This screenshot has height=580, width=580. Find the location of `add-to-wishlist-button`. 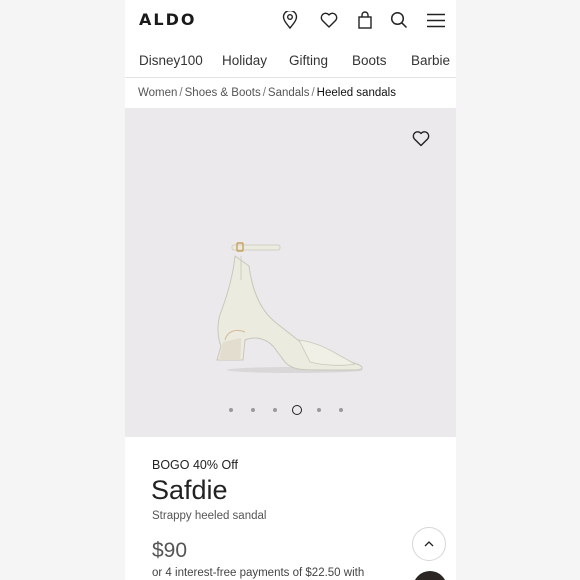

add-to-wishlist-button is located at coordinates (421, 139).